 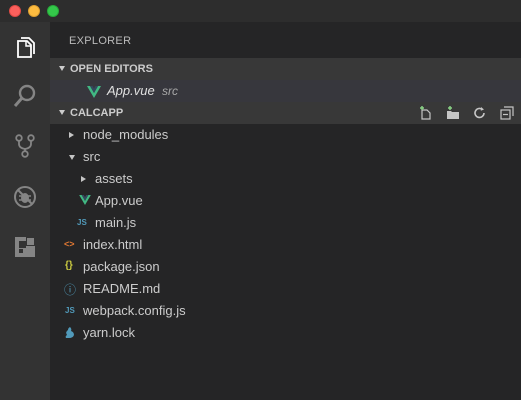 I want to click on open-editors-header: OPEN EDITORS, so click(x=285, y=69).